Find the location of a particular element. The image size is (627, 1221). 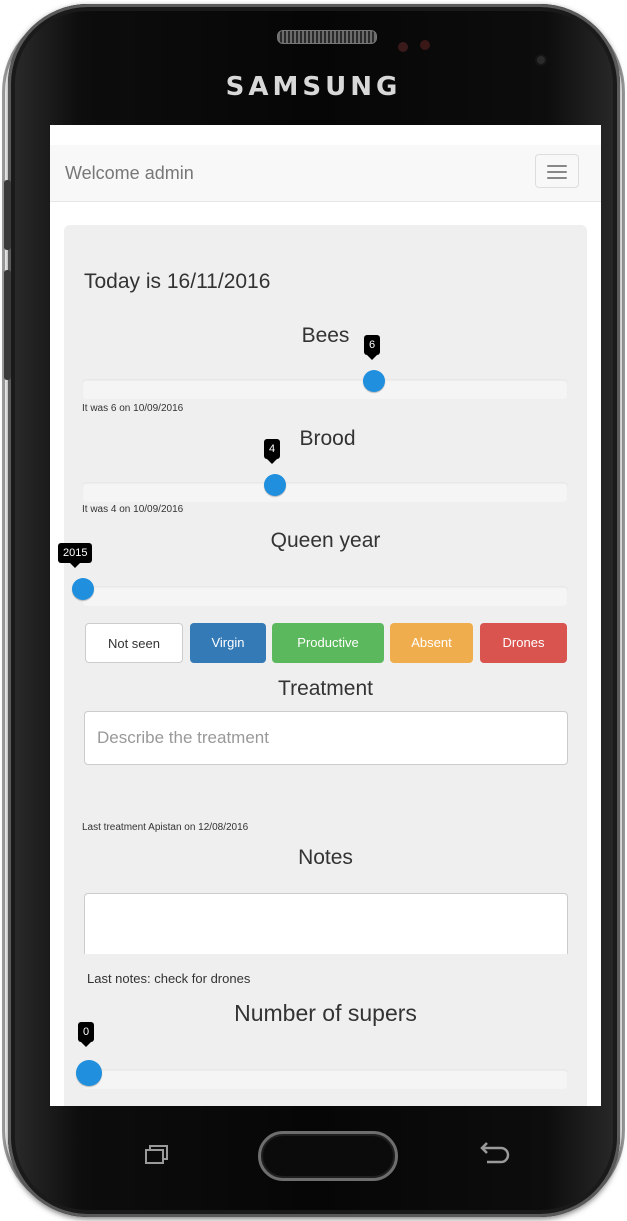

brood-label: Brood is located at coordinates (327, 438).